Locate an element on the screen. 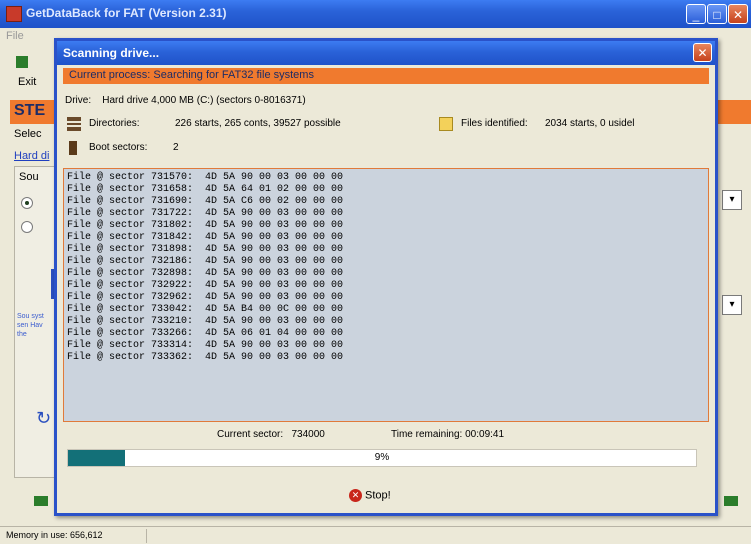 This screenshot has height=544, width=751. dialog-titlebar: Scanning drive... ✕ is located at coordinates (386, 53).